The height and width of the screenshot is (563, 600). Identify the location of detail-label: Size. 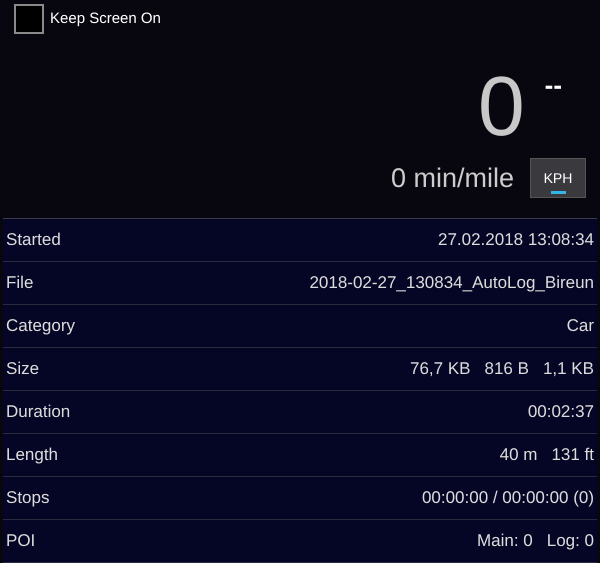
(23, 369).